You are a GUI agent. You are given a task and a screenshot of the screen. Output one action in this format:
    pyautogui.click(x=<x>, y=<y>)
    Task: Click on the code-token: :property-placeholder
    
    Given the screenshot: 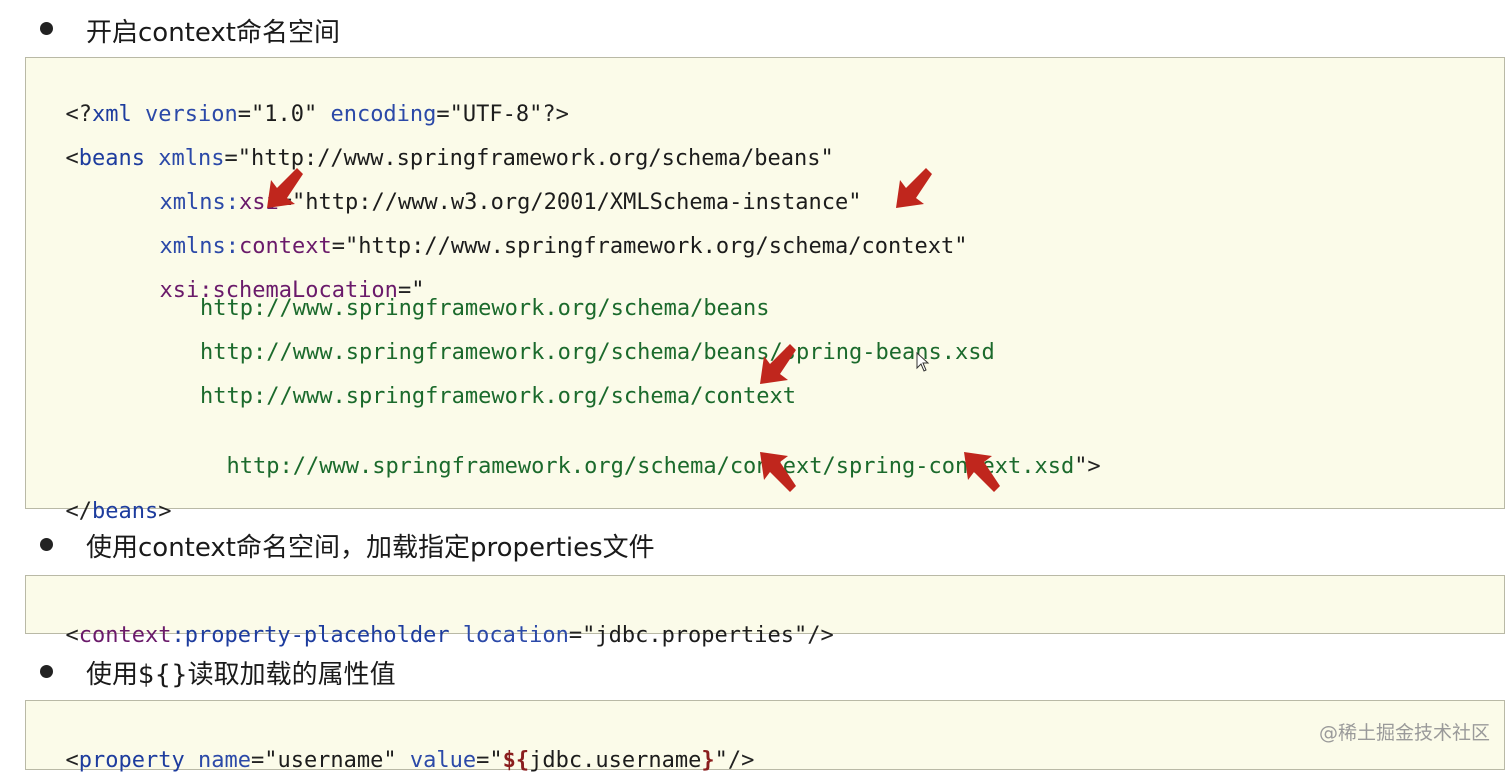 What is the action you would take?
    pyautogui.click(x=310, y=635)
    